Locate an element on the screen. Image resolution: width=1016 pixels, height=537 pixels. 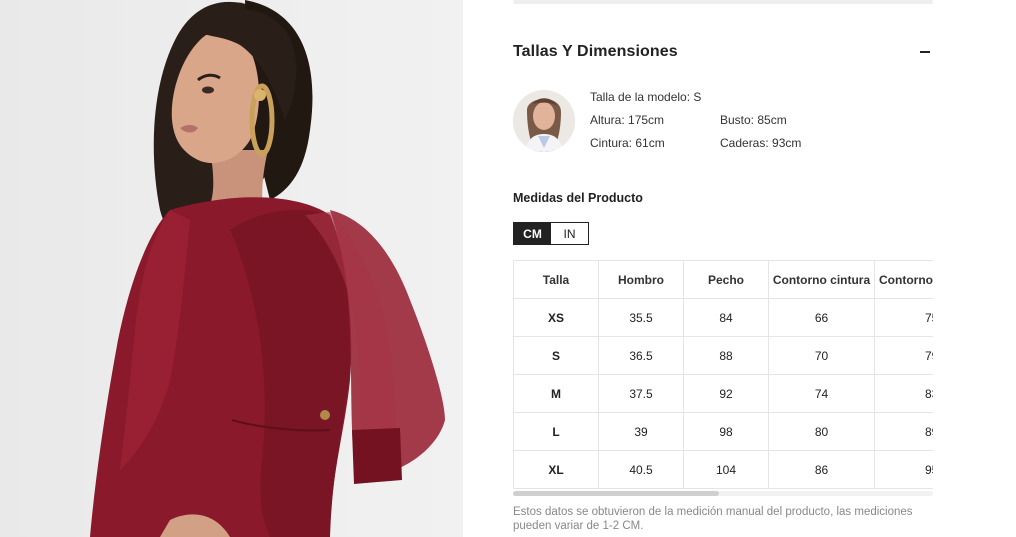
header-waist: Contorno cintura is located at coordinates (821, 279).